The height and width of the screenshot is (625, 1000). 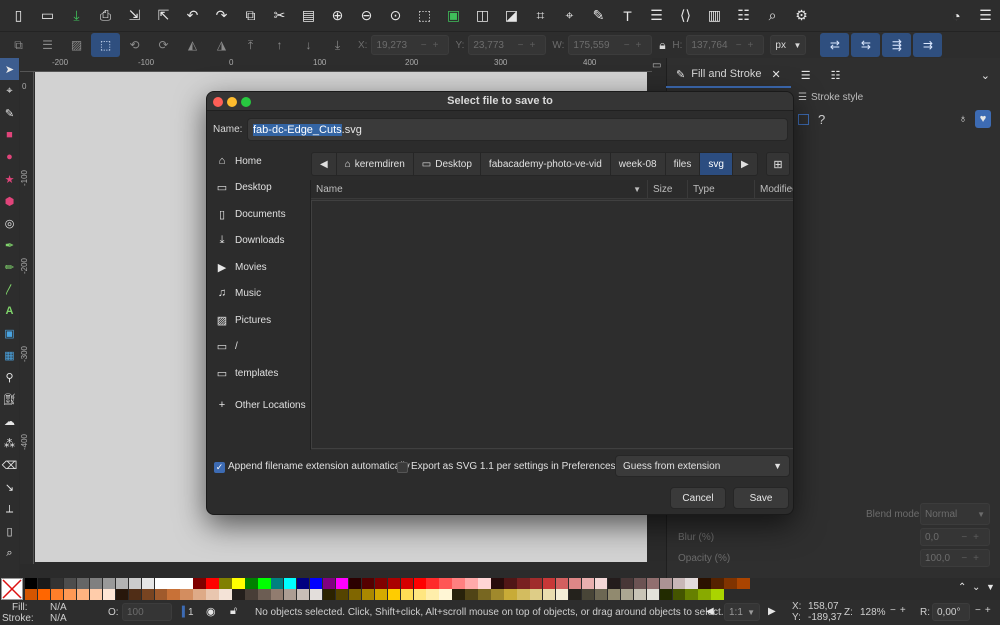 What do you see at coordinates (744, 164) in the screenshot?
I see `path-forward-button: ▶` at bounding box center [744, 164].